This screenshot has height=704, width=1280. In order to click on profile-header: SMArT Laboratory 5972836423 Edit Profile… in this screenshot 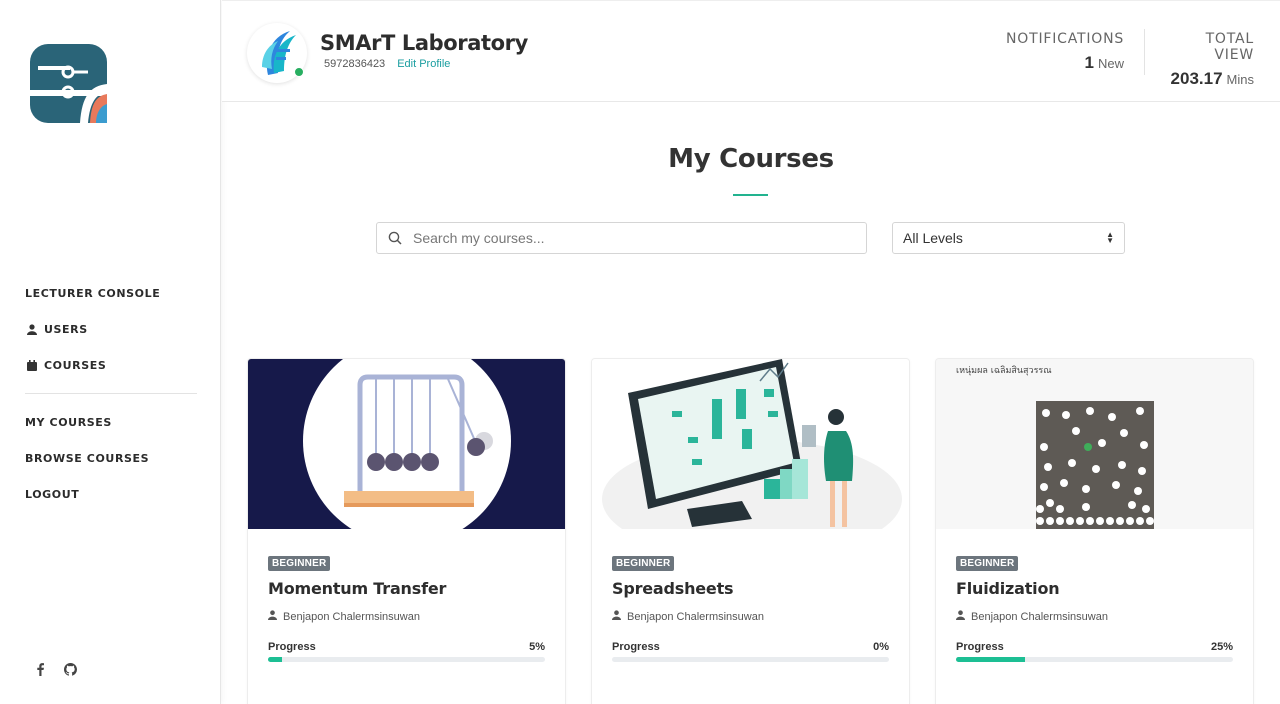, I will do `click(751, 51)`.